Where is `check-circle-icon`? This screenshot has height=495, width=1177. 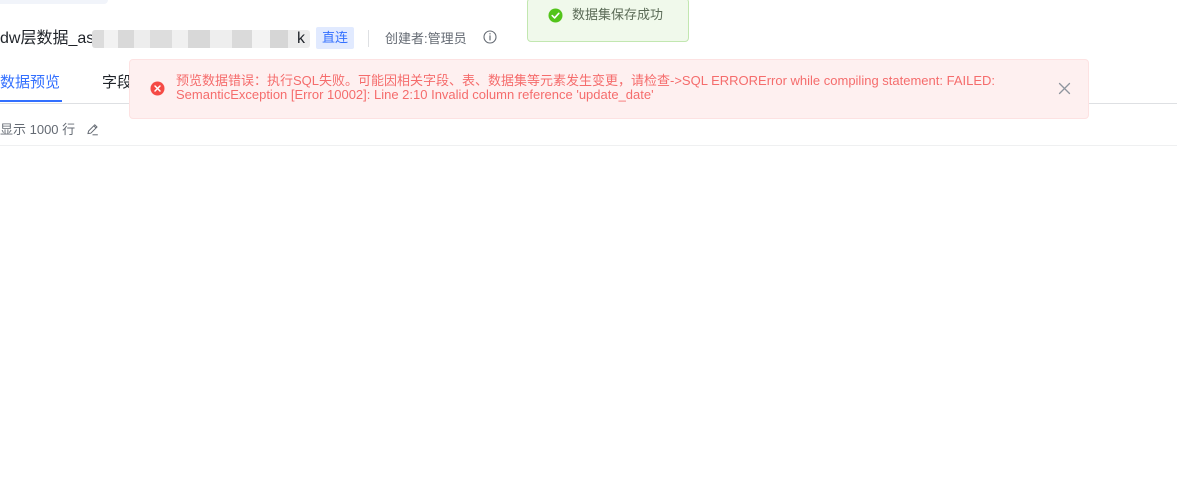 check-circle-icon is located at coordinates (555, 15).